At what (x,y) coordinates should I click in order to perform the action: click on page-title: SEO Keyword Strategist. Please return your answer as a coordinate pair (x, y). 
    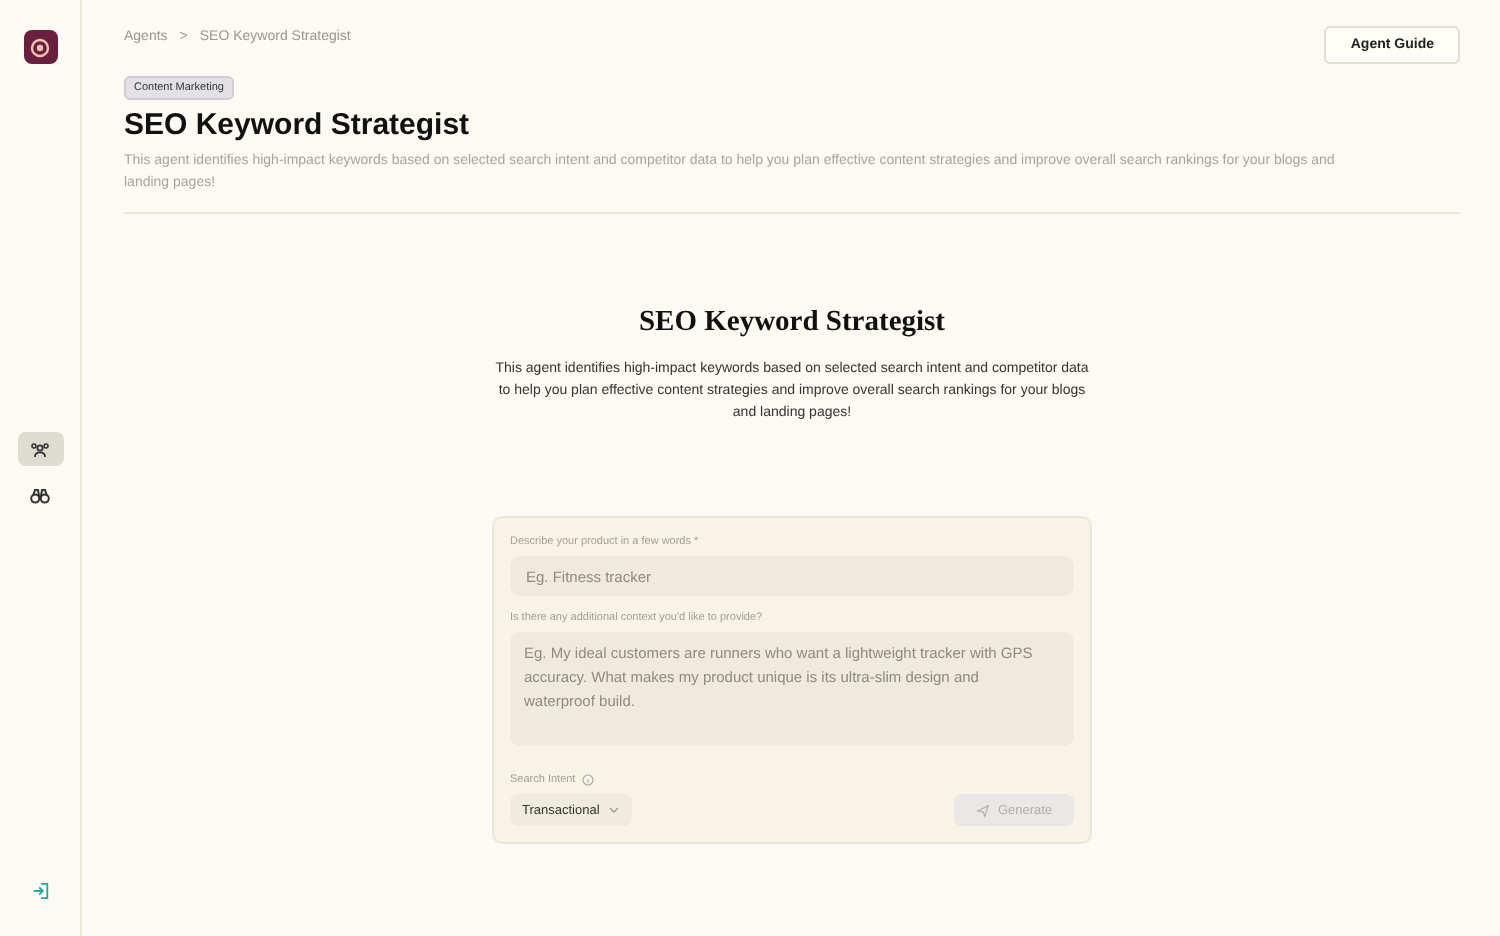
    Looking at the image, I should click on (298, 125).